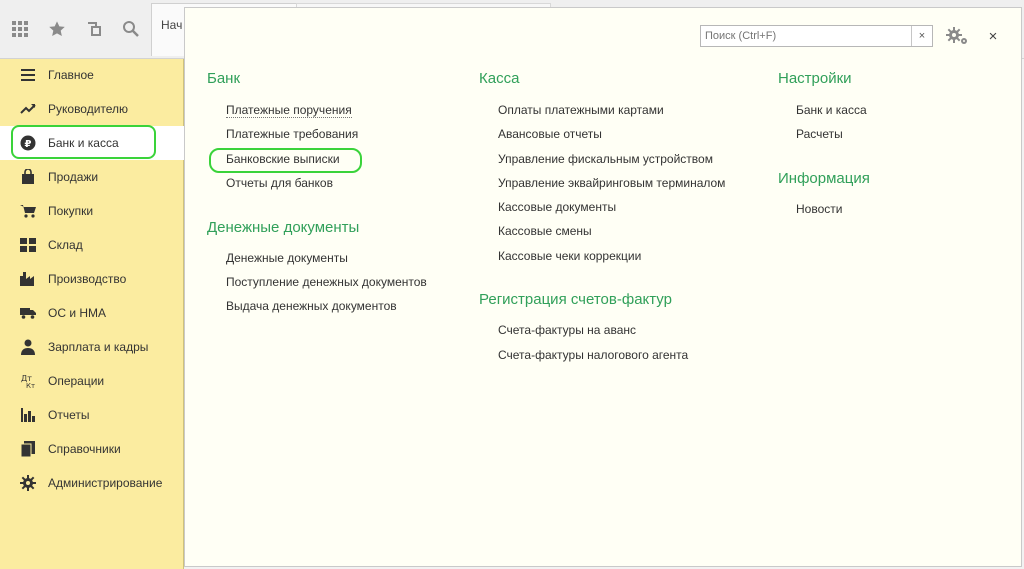 The height and width of the screenshot is (569, 1024). Describe the element at coordinates (326, 282) in the screenshot. I see `link-money-documents-receipt: Поступление денежных документов` at that location.